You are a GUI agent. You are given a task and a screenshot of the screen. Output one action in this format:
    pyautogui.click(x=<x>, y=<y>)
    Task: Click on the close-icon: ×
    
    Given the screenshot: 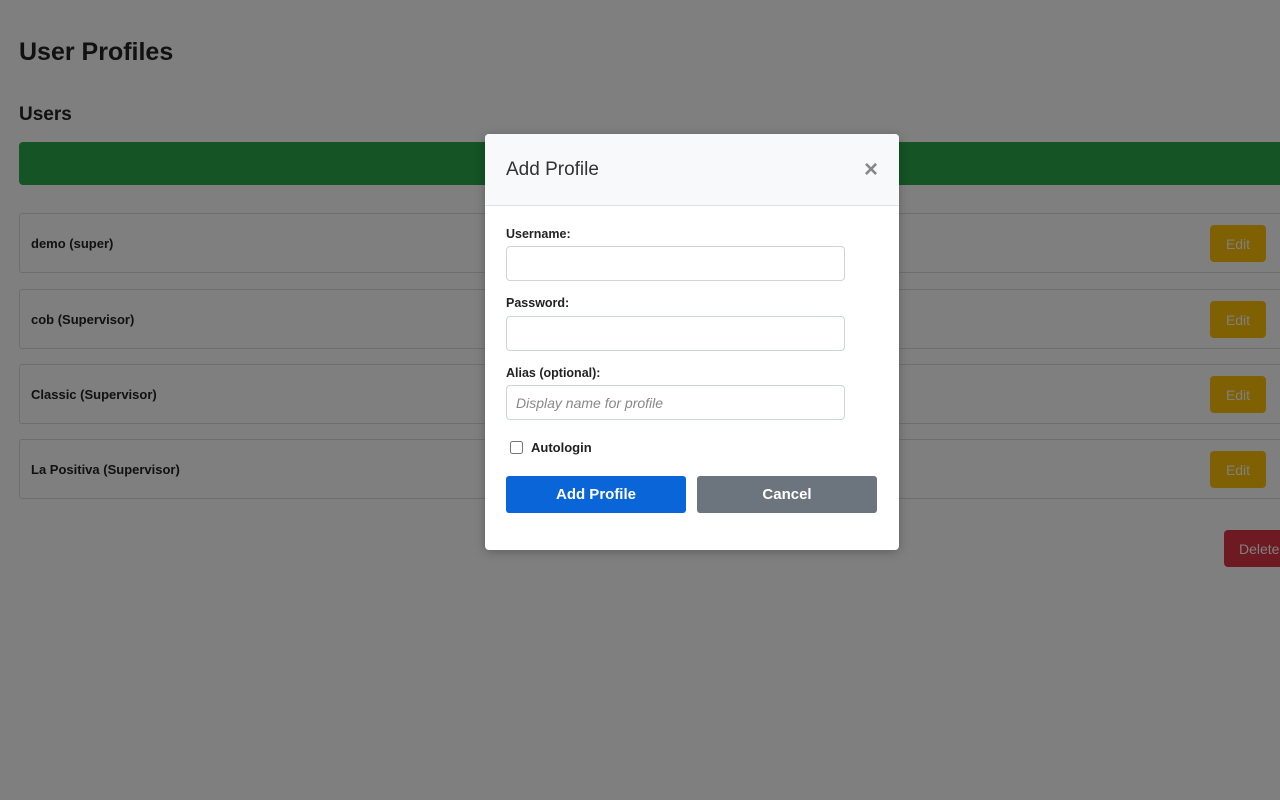 What is the action you would take?
    pyautogui.click(x=871, y=170)
    